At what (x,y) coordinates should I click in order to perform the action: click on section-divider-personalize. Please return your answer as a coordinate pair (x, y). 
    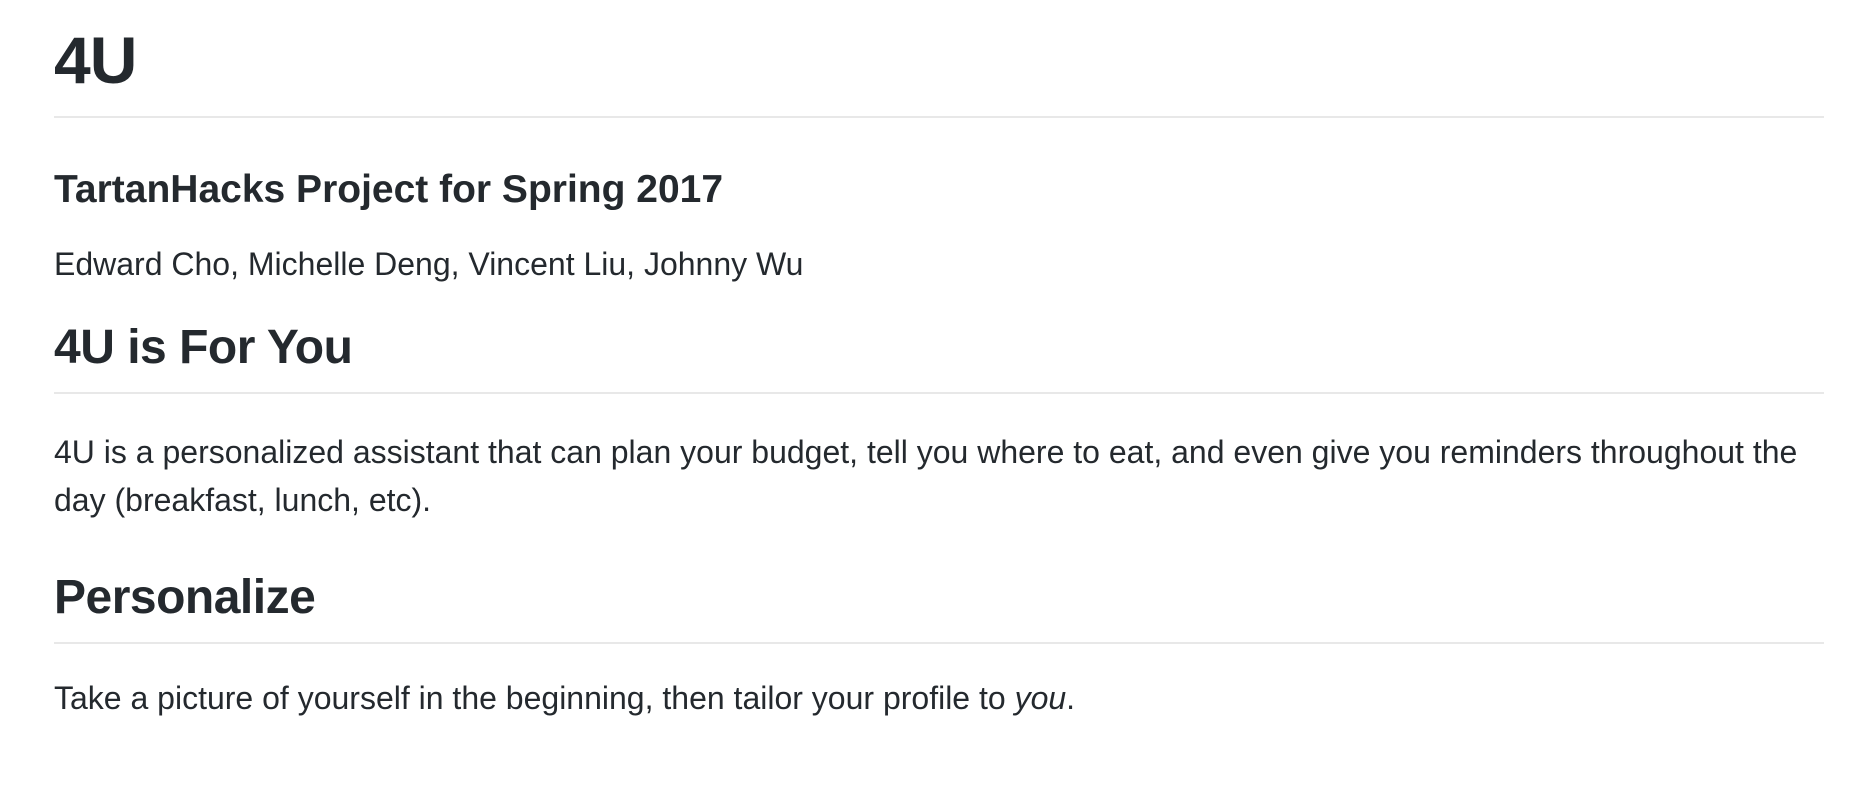
    Looking at the image, I should click on (939, 643).